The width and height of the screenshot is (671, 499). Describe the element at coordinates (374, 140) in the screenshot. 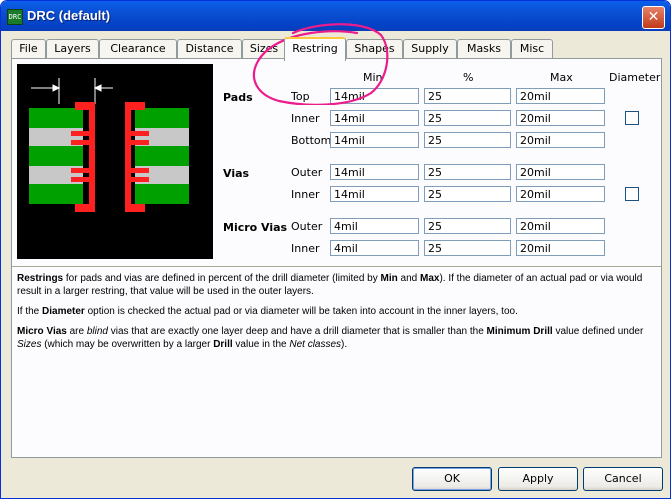

I see `pads-bottom-min-input` at that location.